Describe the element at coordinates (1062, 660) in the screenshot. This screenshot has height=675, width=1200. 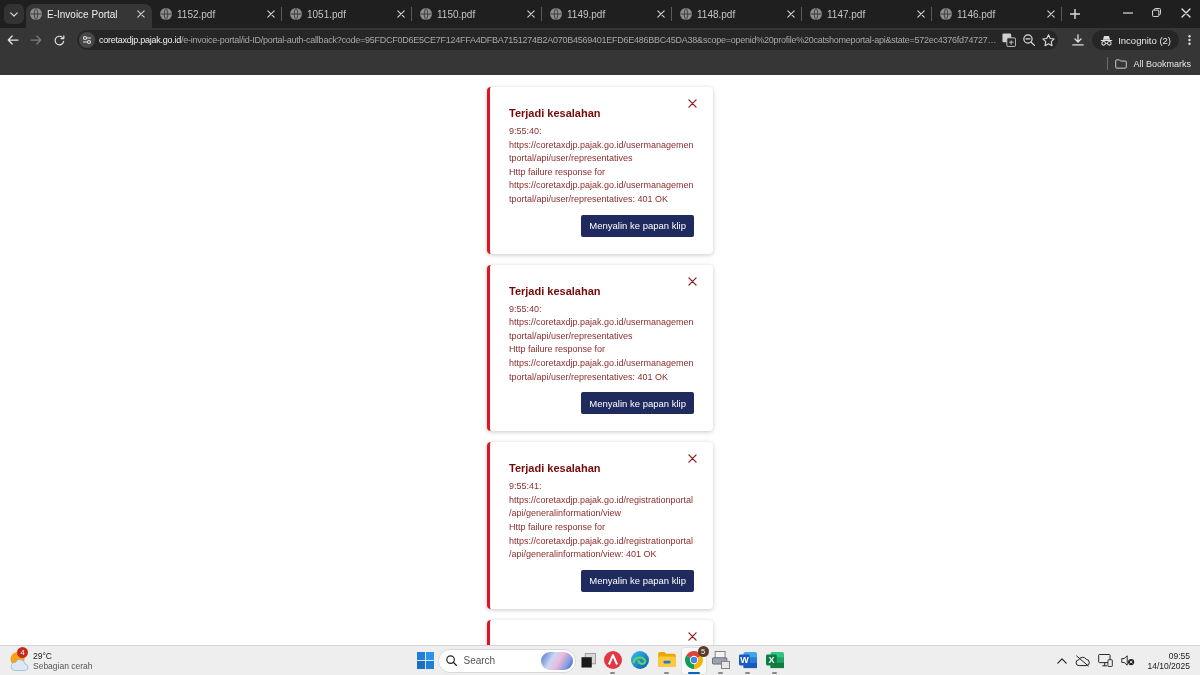
I see `chevron-up-icon` at that location.